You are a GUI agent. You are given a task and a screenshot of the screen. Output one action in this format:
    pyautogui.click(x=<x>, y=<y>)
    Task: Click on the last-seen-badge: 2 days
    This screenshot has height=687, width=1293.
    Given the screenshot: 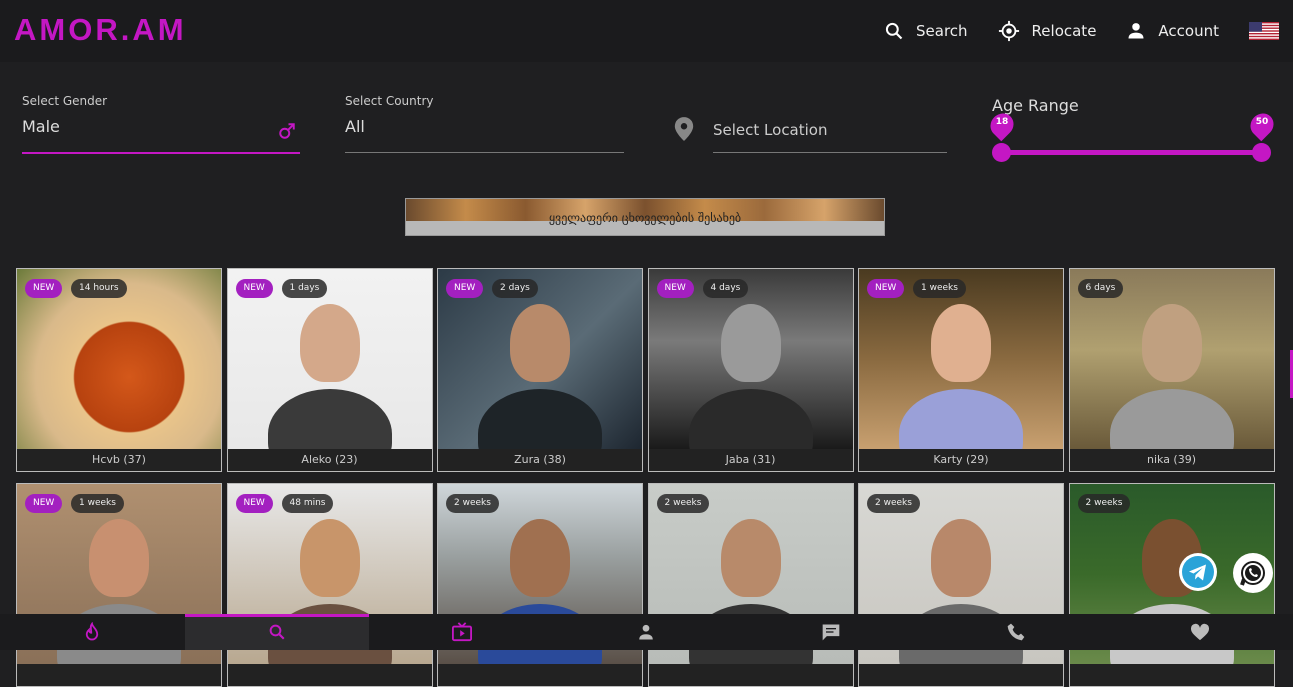 What is the action you would take?
    pyautogui.click(x=515, y=288)
    